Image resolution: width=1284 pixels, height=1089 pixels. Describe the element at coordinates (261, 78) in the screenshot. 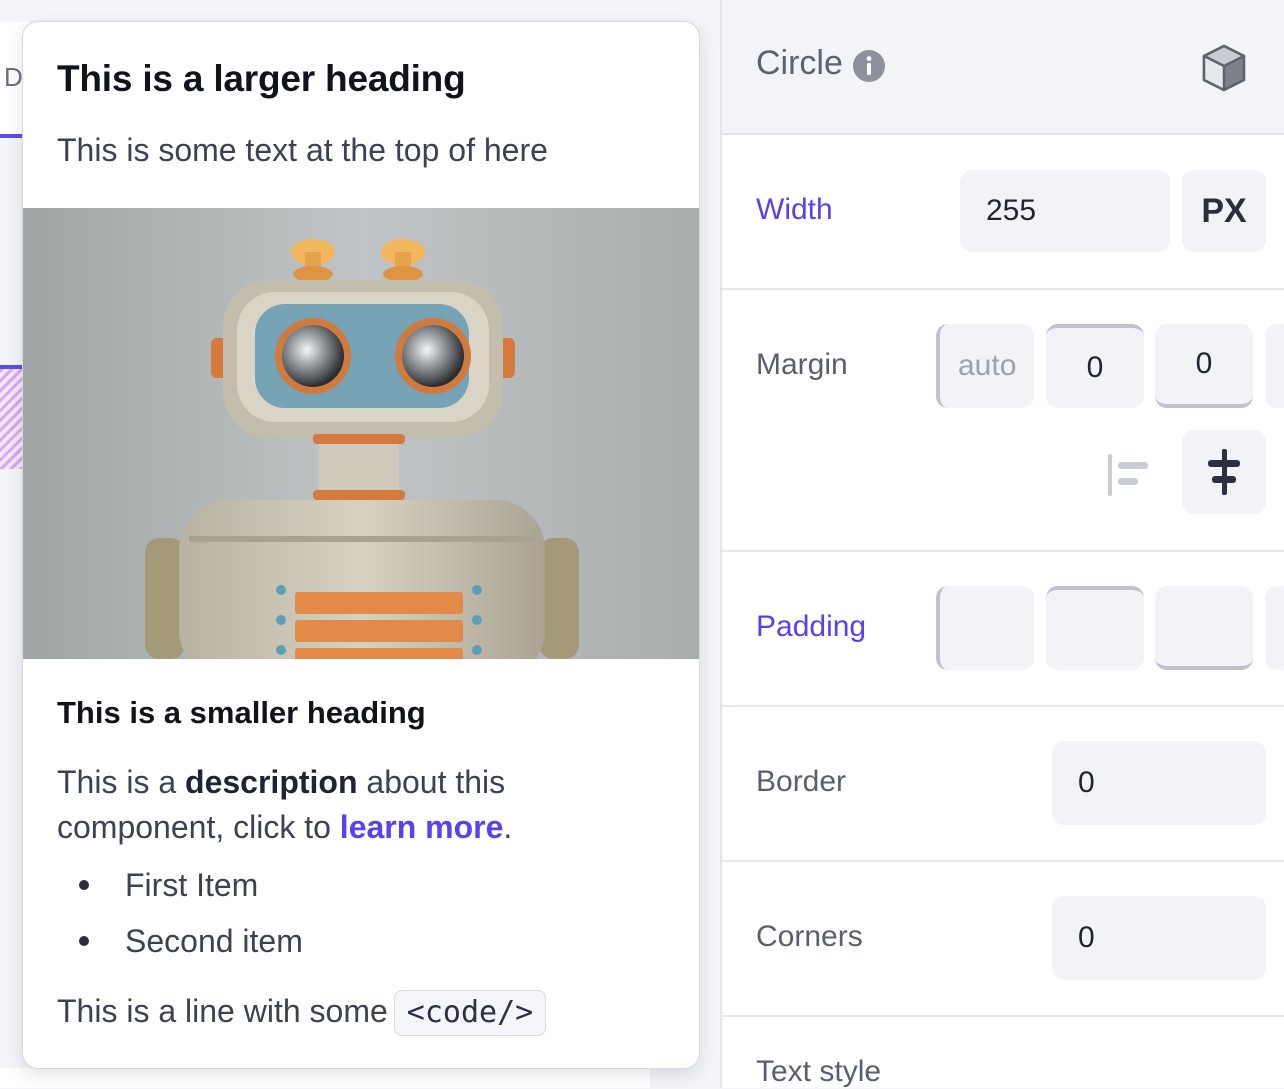

I see `card-large-heading: This is a larger heading` at that location.